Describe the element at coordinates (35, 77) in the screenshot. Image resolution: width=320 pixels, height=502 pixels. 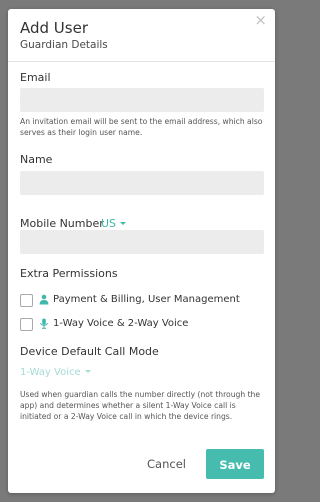
I see `email-label: Email` at that location.